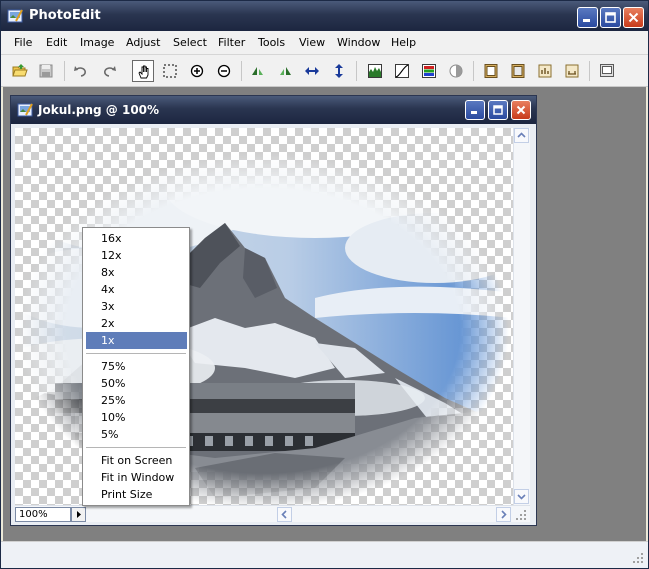  I want to click on frame-button, so click(491, 71).